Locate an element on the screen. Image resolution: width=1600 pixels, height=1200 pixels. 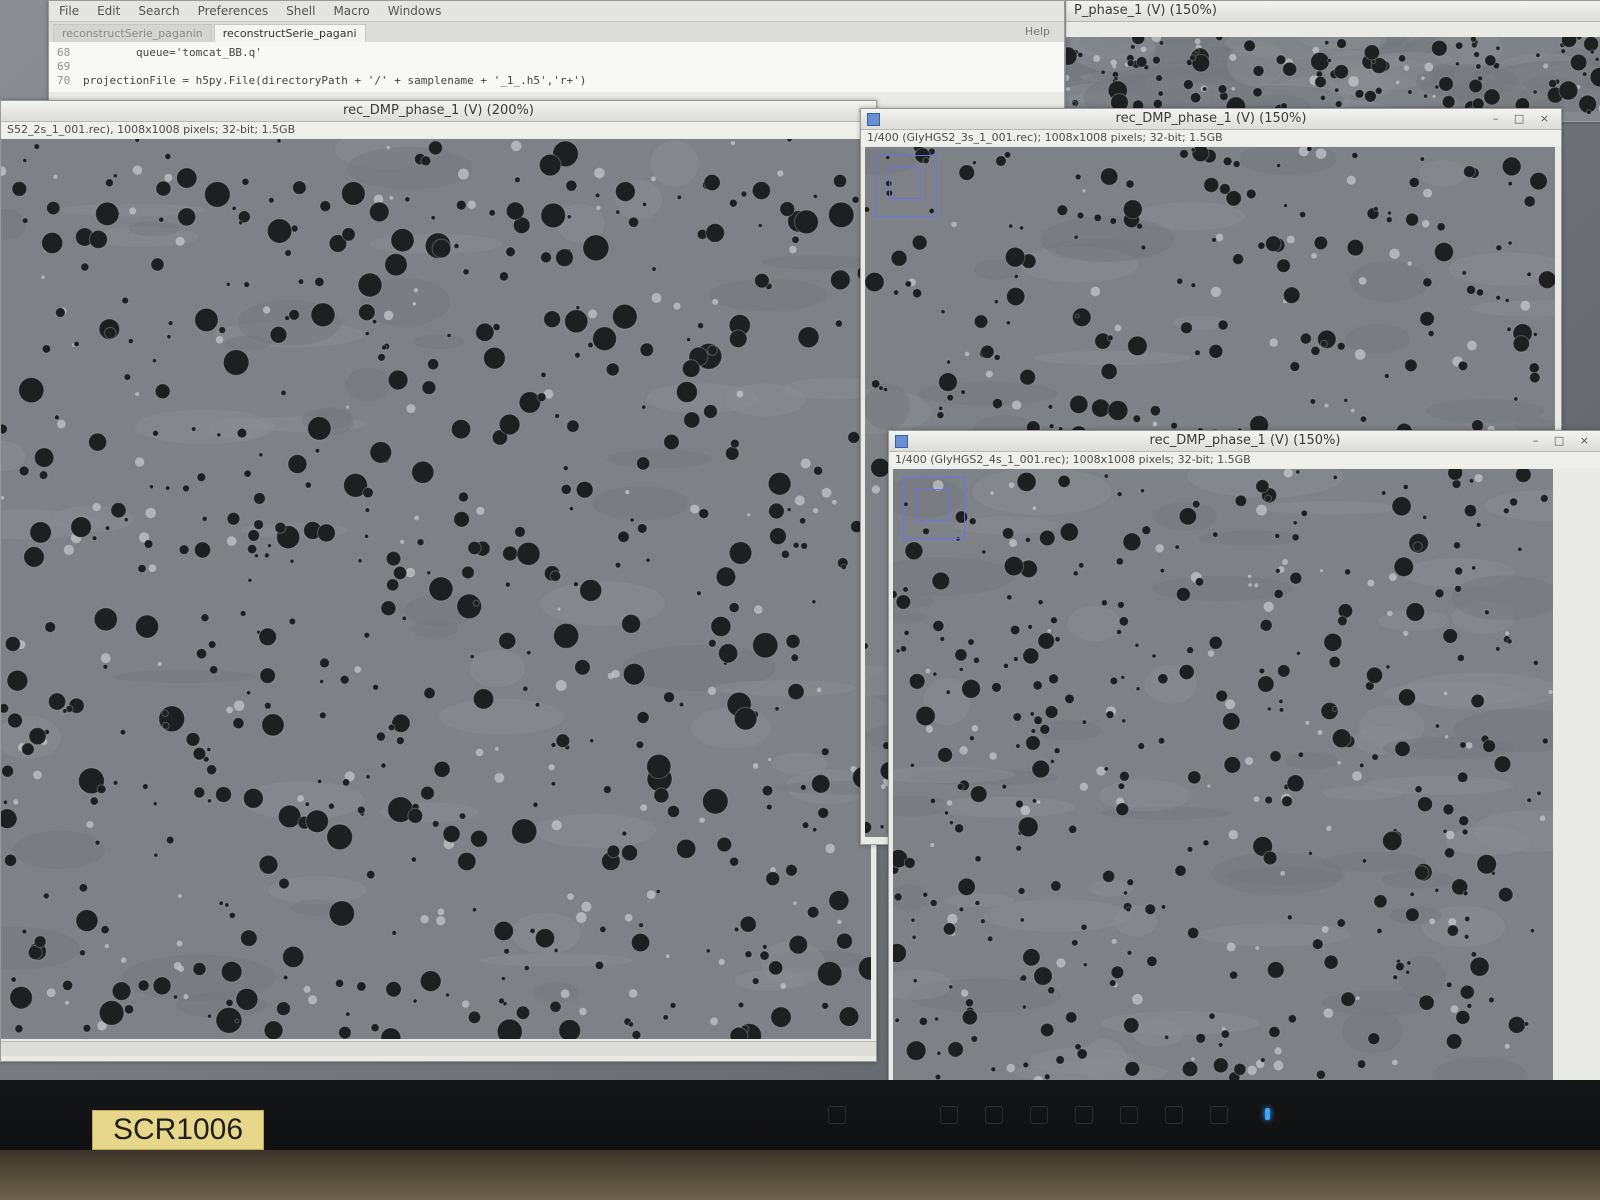
menu-windows: Windows is located at coordinates (415, 11).